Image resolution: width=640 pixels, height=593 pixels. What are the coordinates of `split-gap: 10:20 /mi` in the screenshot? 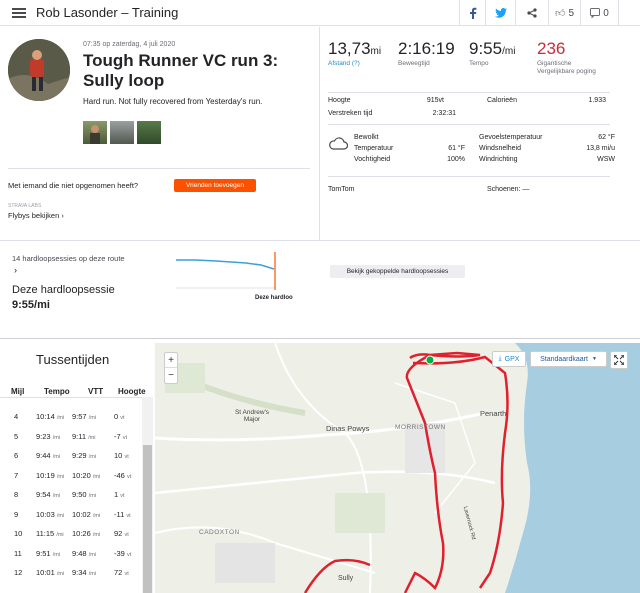 It's located at (86, 475).